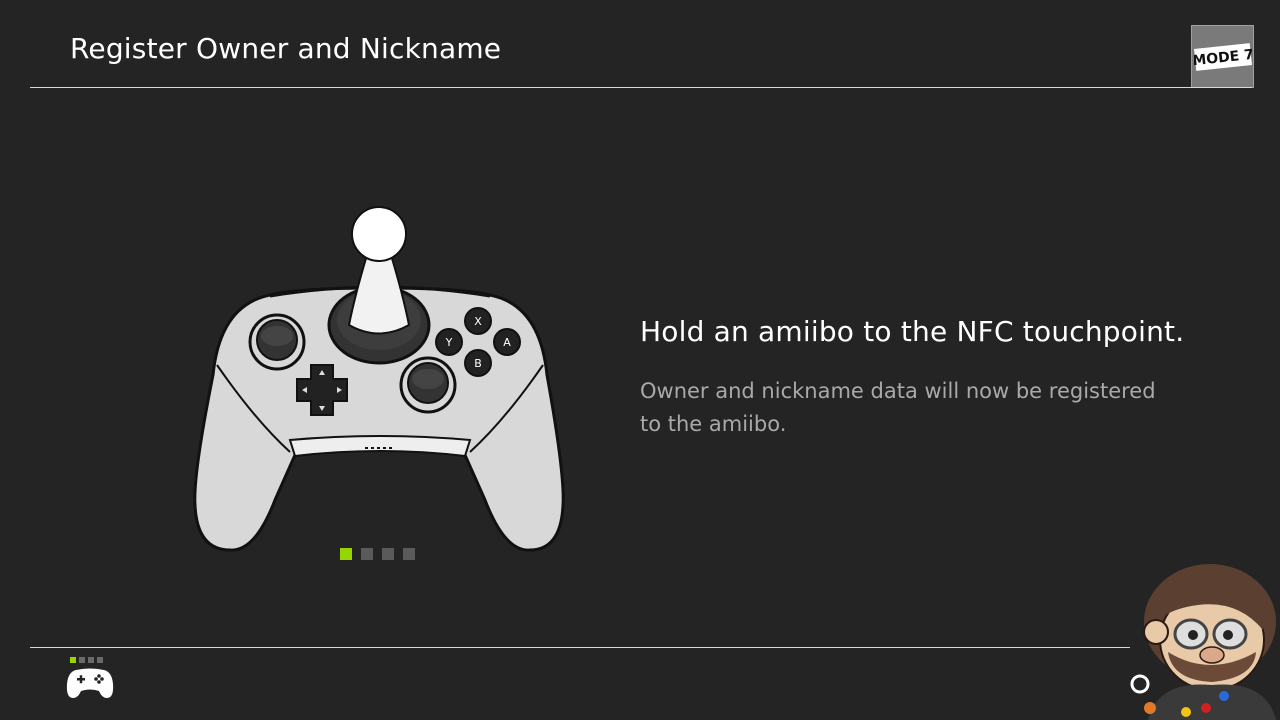 The height and width of the screenshot is (720, 1280). What do you see at coordinates (912, 331) in the screenshot?
I see `instruction-headline: Hold an amiibo to the NFC touchpoint.` at bounding box center [912, 331].